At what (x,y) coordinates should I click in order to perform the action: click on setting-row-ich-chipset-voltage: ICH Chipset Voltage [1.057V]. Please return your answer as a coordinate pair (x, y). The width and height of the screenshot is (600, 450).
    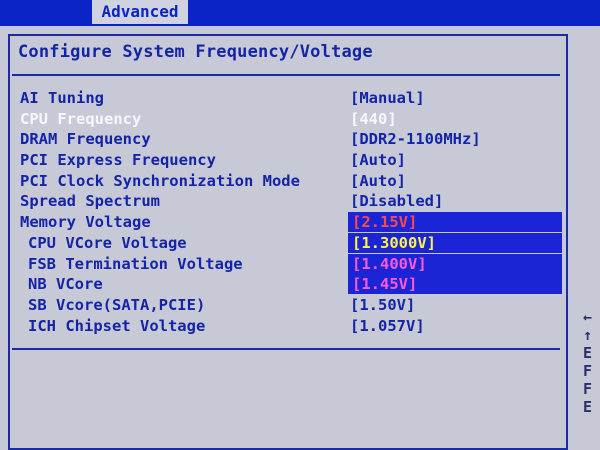
    Looking at the image, I should click on (294, 326).